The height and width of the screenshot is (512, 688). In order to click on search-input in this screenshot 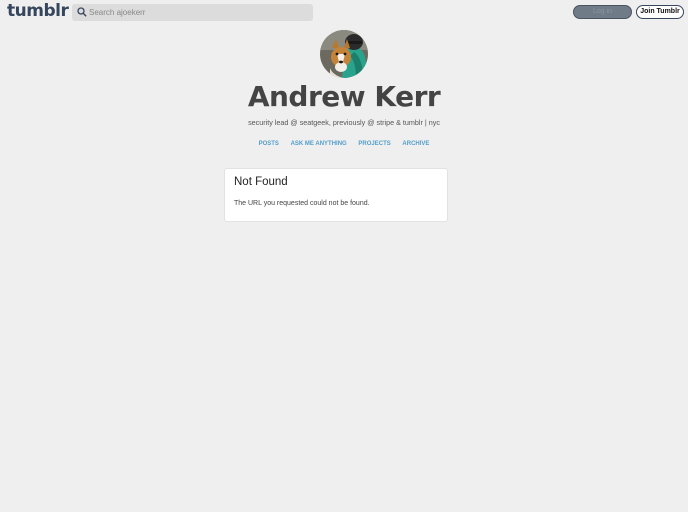, I will do `click(199, 12)`.